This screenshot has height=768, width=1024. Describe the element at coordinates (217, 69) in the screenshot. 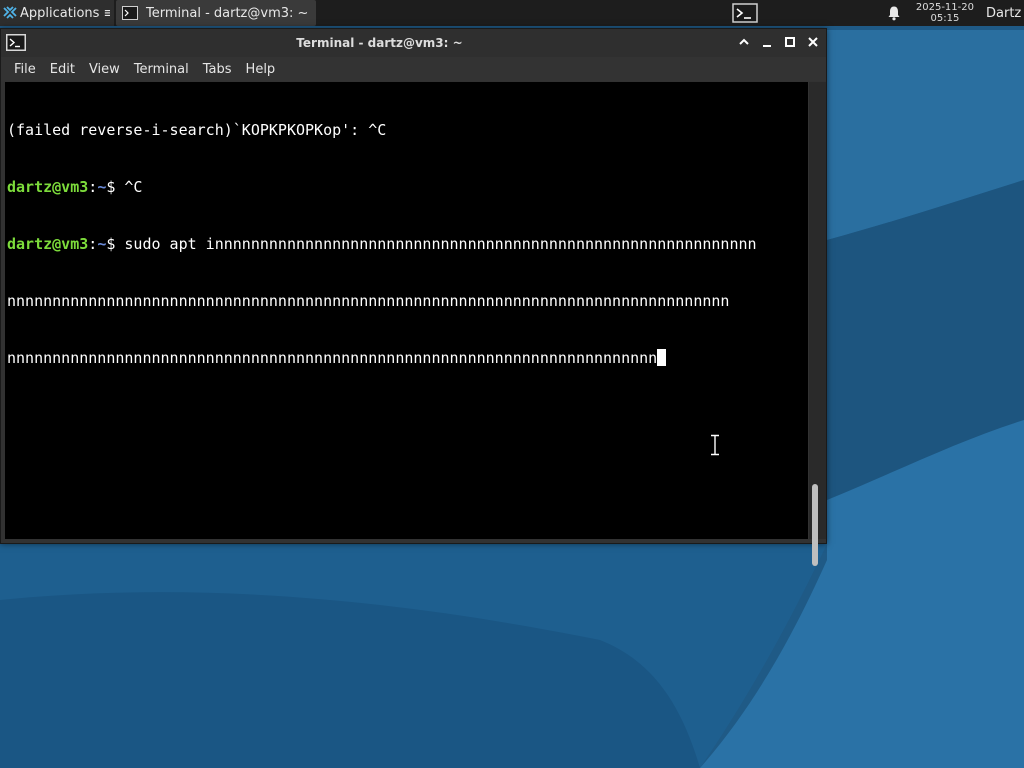

I see `menu-tabs: Tabs` at that location.